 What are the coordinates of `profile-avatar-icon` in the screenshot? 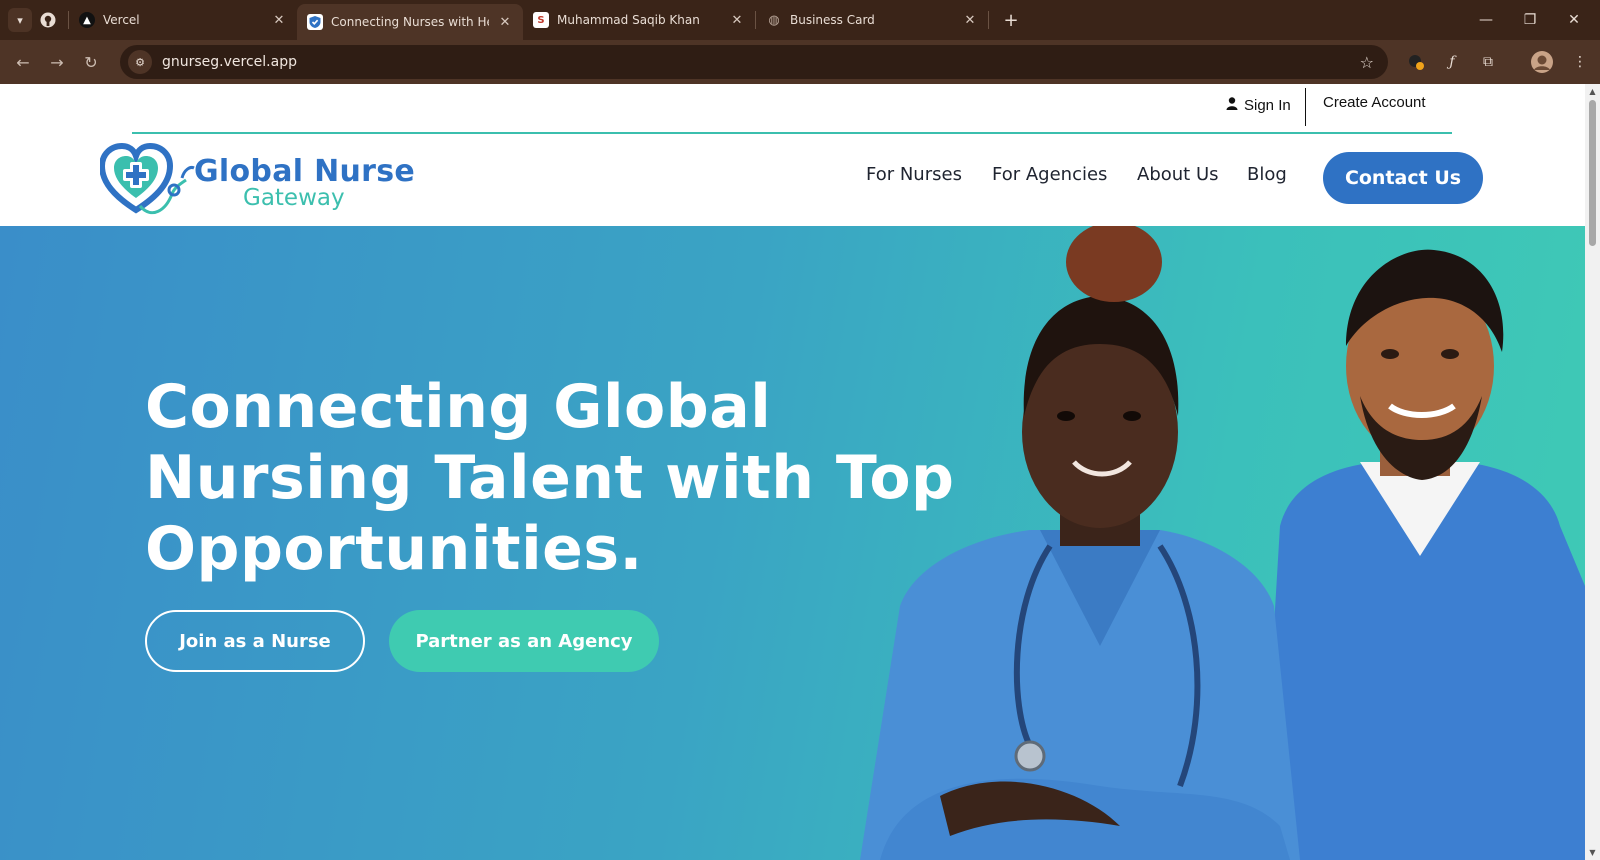 It's located at (1542, 62).